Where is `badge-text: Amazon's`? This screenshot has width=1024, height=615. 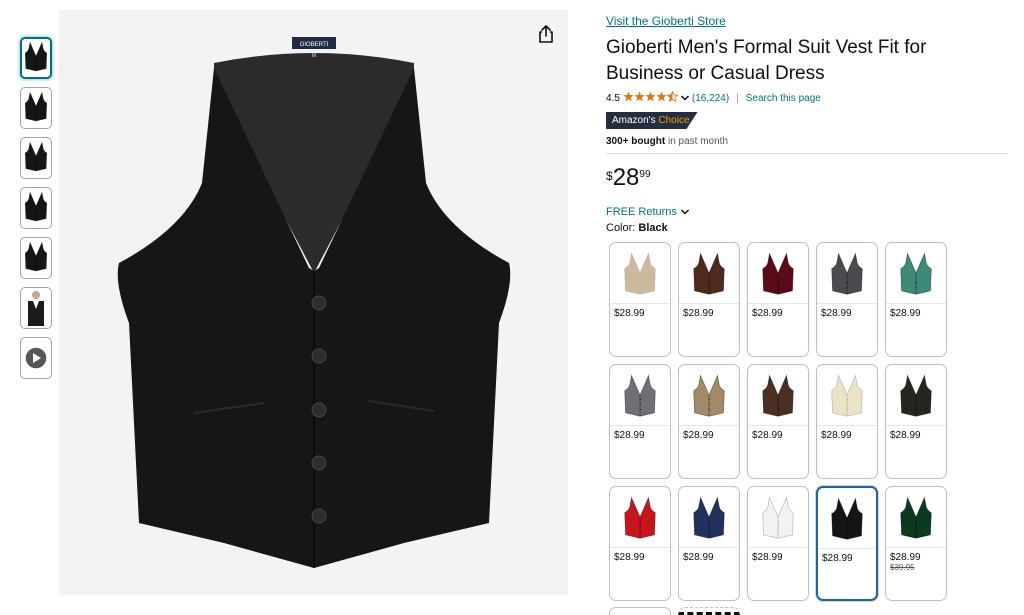 badge-text: Amazon's is located at coordinates (634, 120).